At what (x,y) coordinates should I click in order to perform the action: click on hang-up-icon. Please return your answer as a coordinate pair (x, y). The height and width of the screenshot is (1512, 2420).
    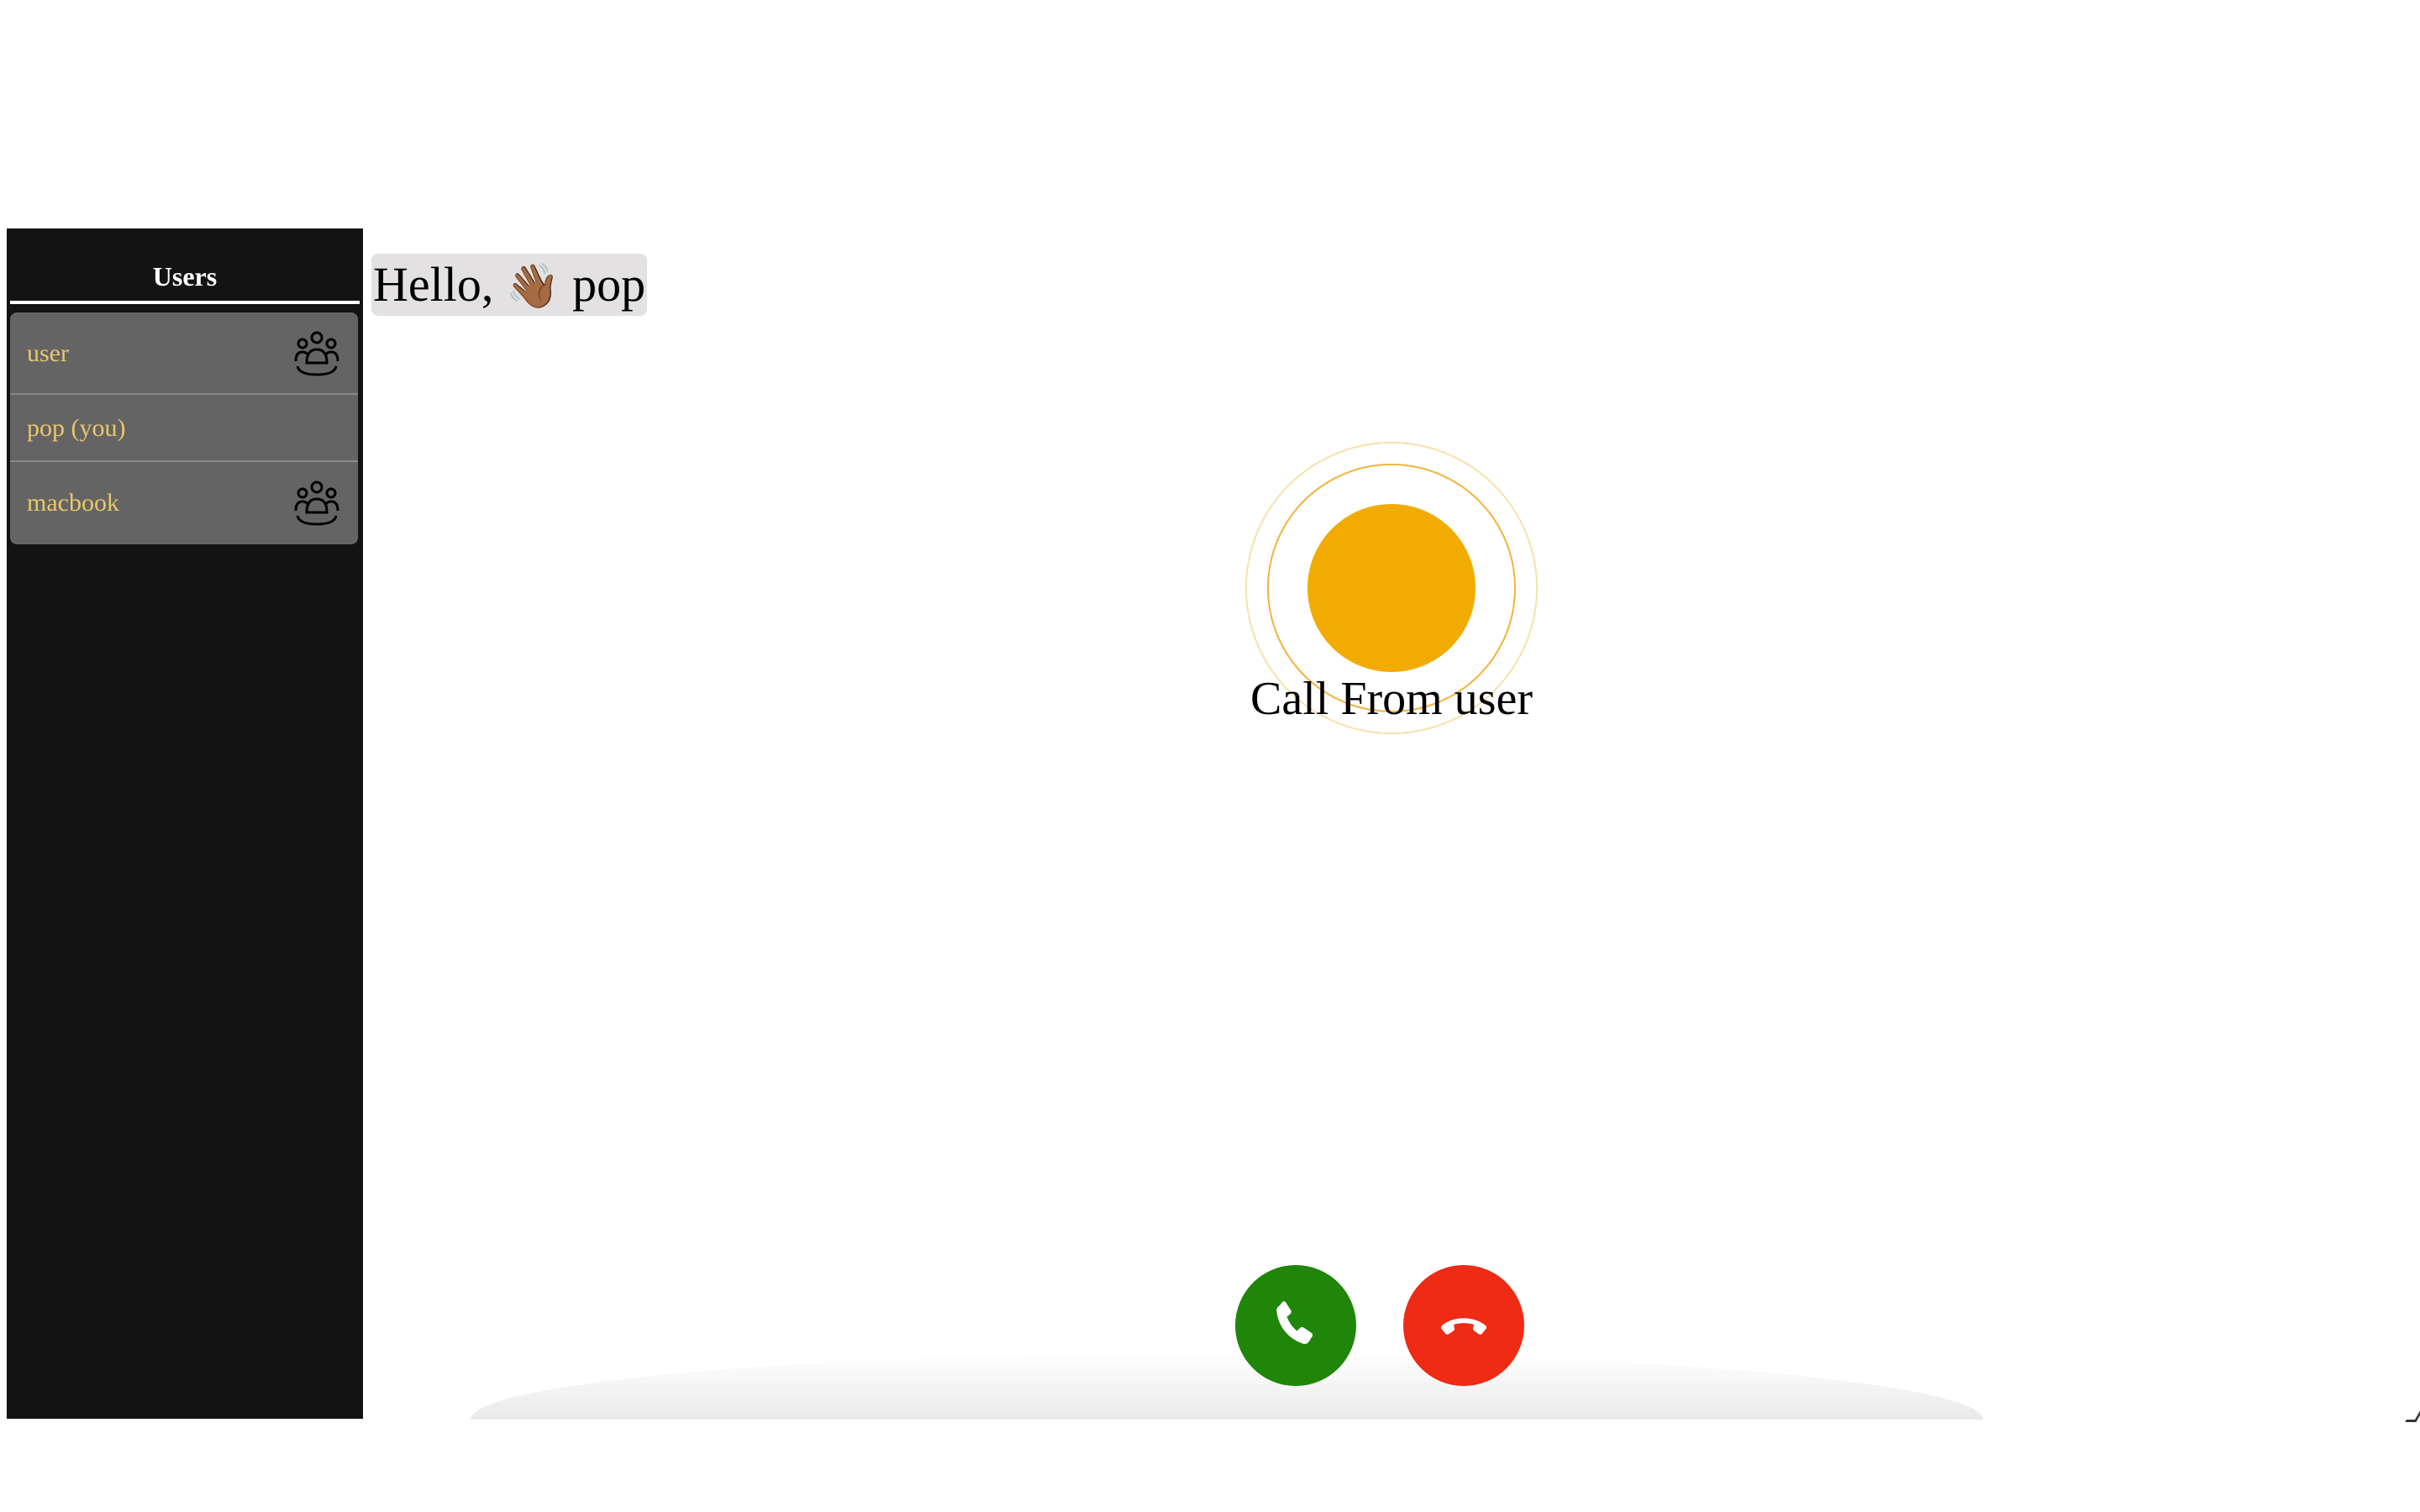
    Looking at the image, I should click on (1464, 1326).